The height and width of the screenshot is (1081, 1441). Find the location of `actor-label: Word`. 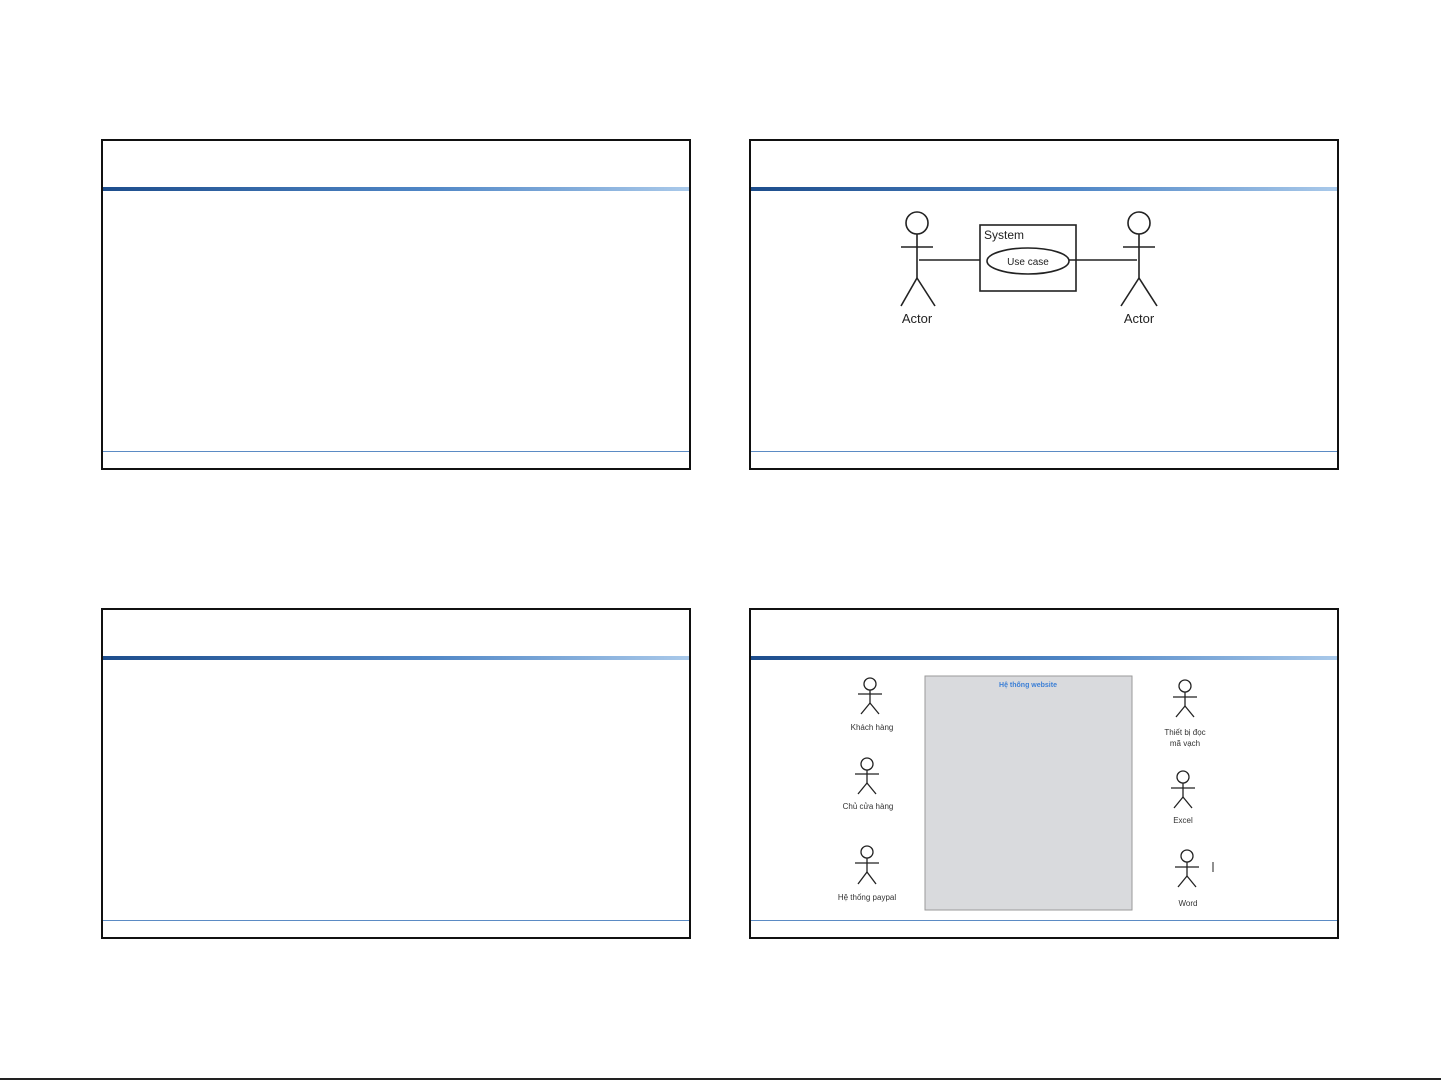

actor-label: Word is located at coordinates (1188, 903).